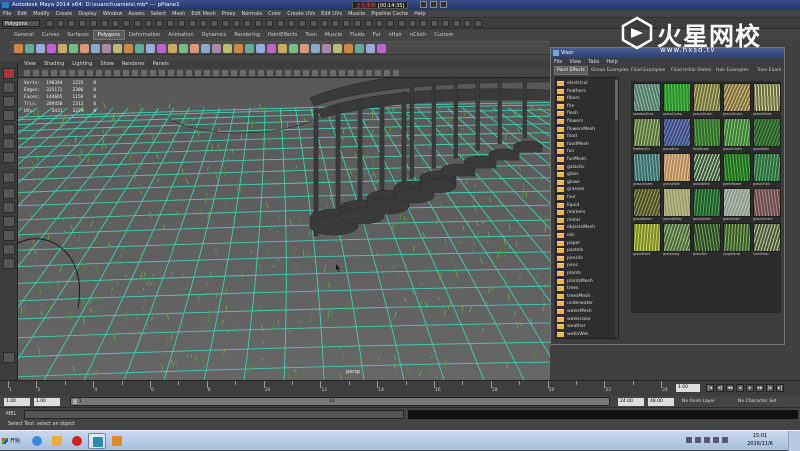  Describe the element at coordinates (13, 441) in the screenshot. I see `start-button: 开始` at that location.